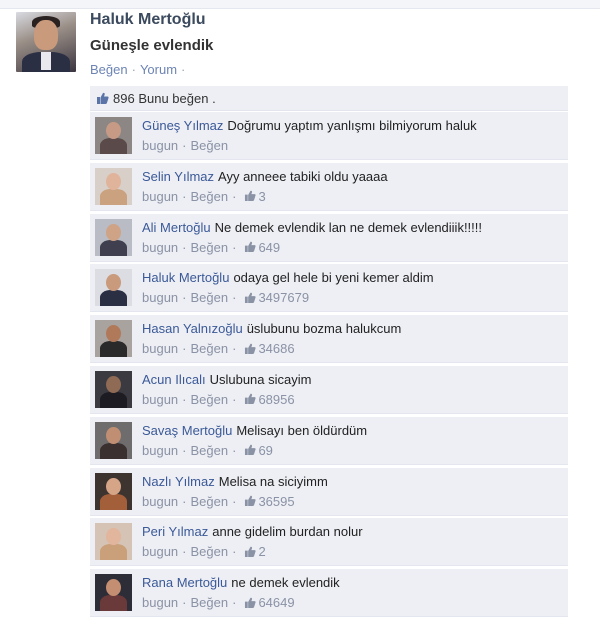 The image size is (600, 620). Describe the element at coordinates (235, 481) in the screenshot. I see `comment-author-name: Nazlı Yılmaz Melisa na siciyimm` at that location.